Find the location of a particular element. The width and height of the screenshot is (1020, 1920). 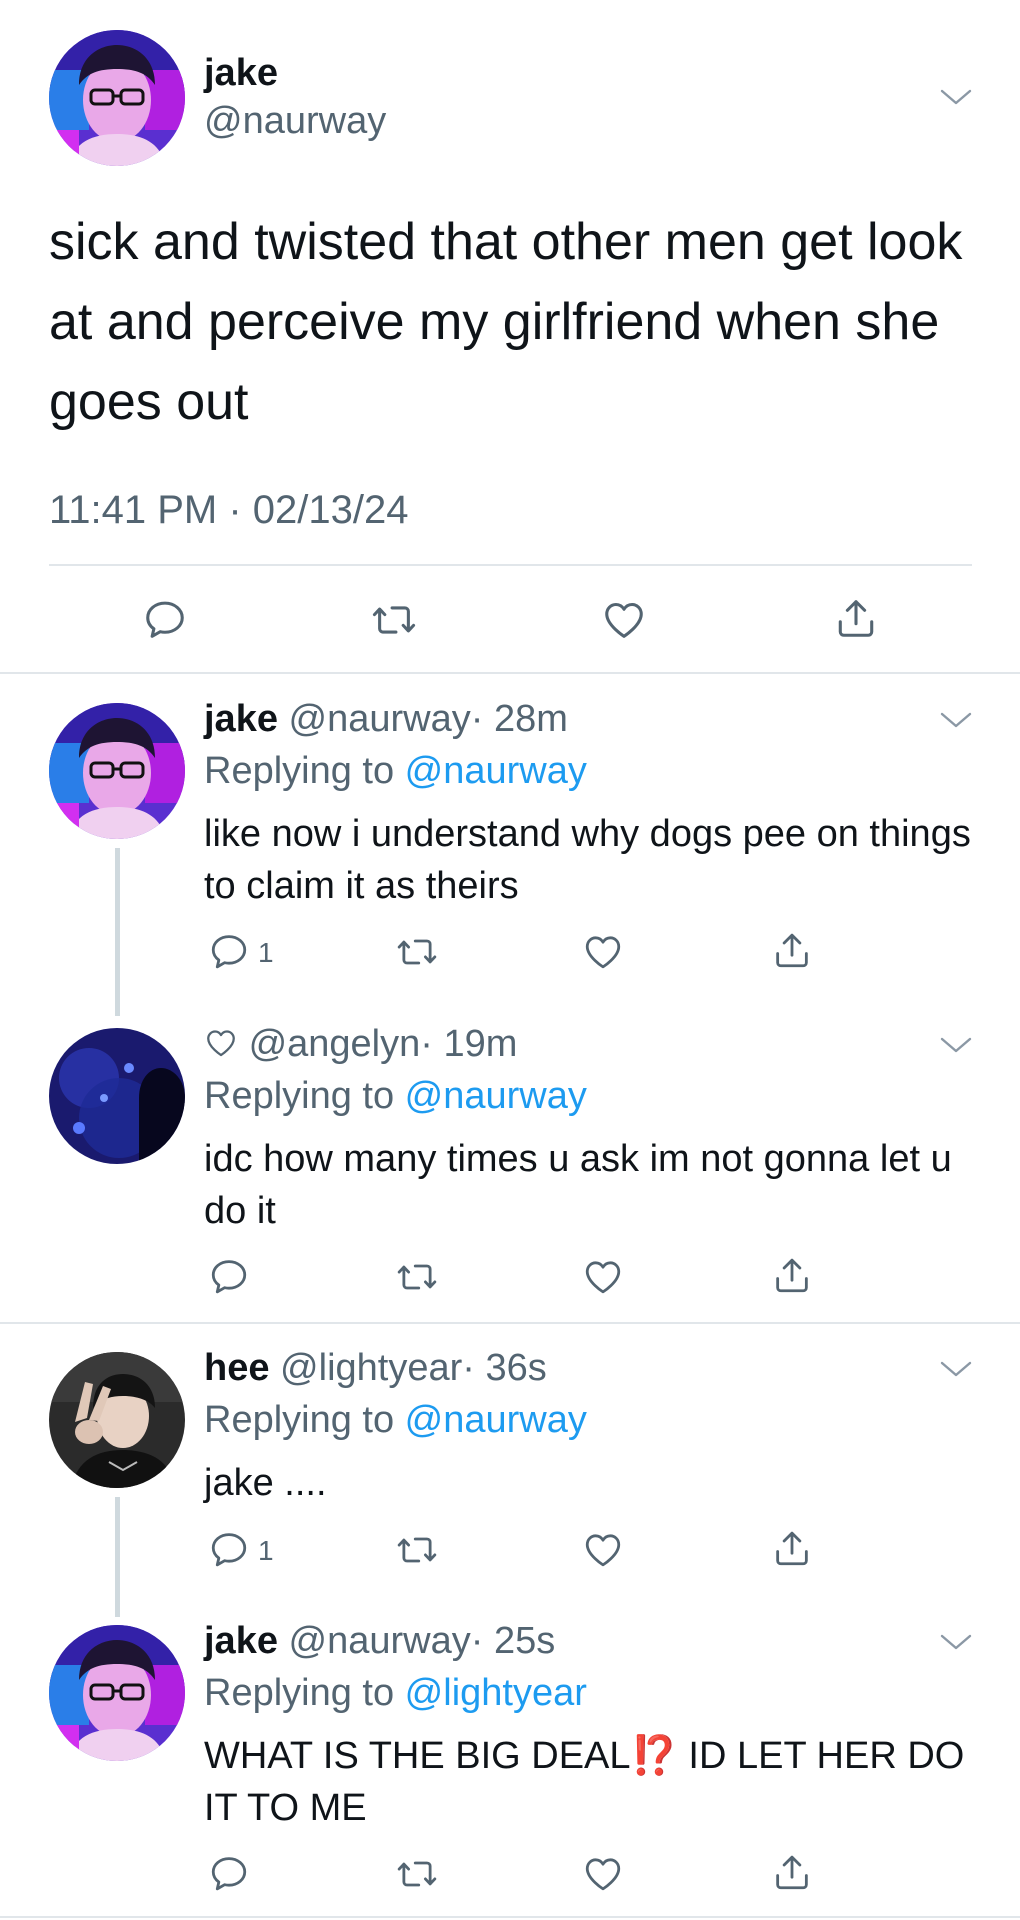

replying-to: Replying to @lightyear is located at coordinates (395, 1693).